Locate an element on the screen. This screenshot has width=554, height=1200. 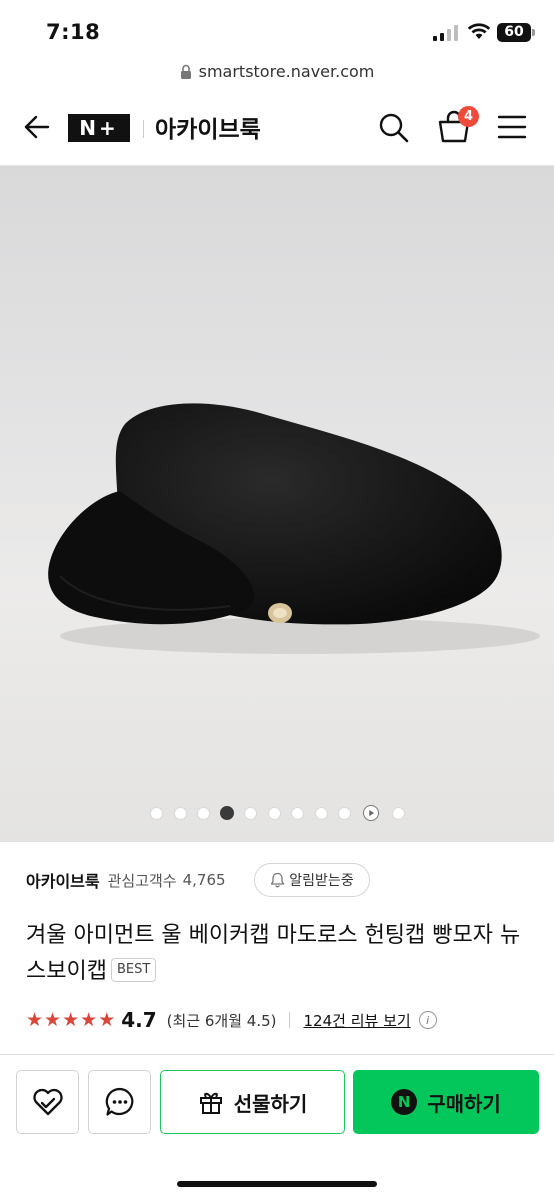
info-icon: i is located at coordinates (427, 1020).